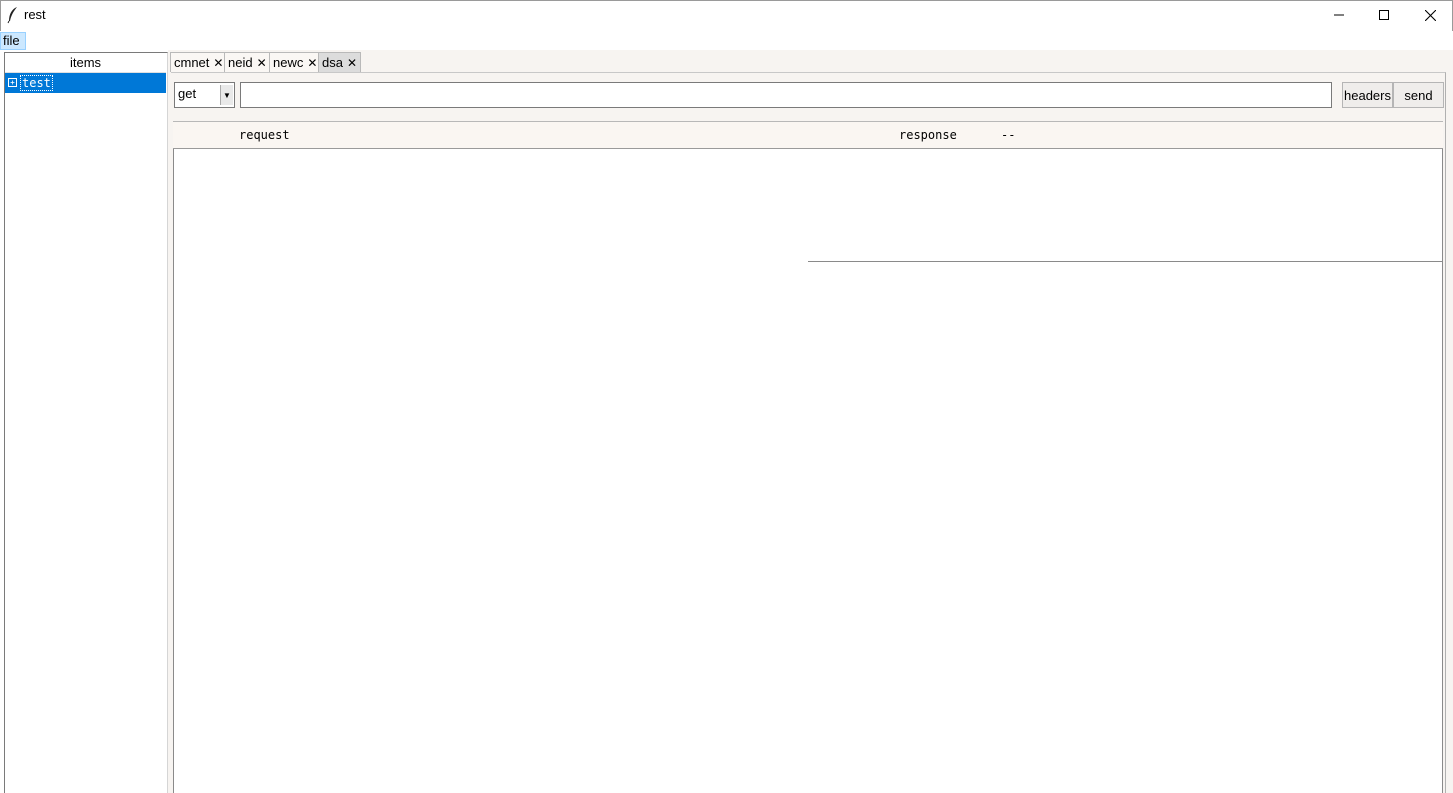 The height and width of the screenshot is (793, 1453). I want to click on status-label: --, so click(1008, 135).